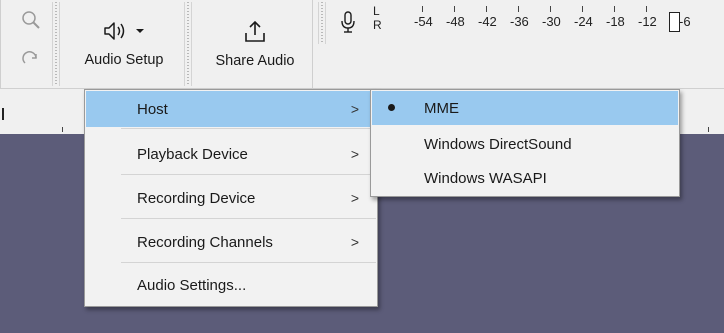 The height and width of the screenshot is (333, 724). I want to click on microphone-icon, so click(348, 24).